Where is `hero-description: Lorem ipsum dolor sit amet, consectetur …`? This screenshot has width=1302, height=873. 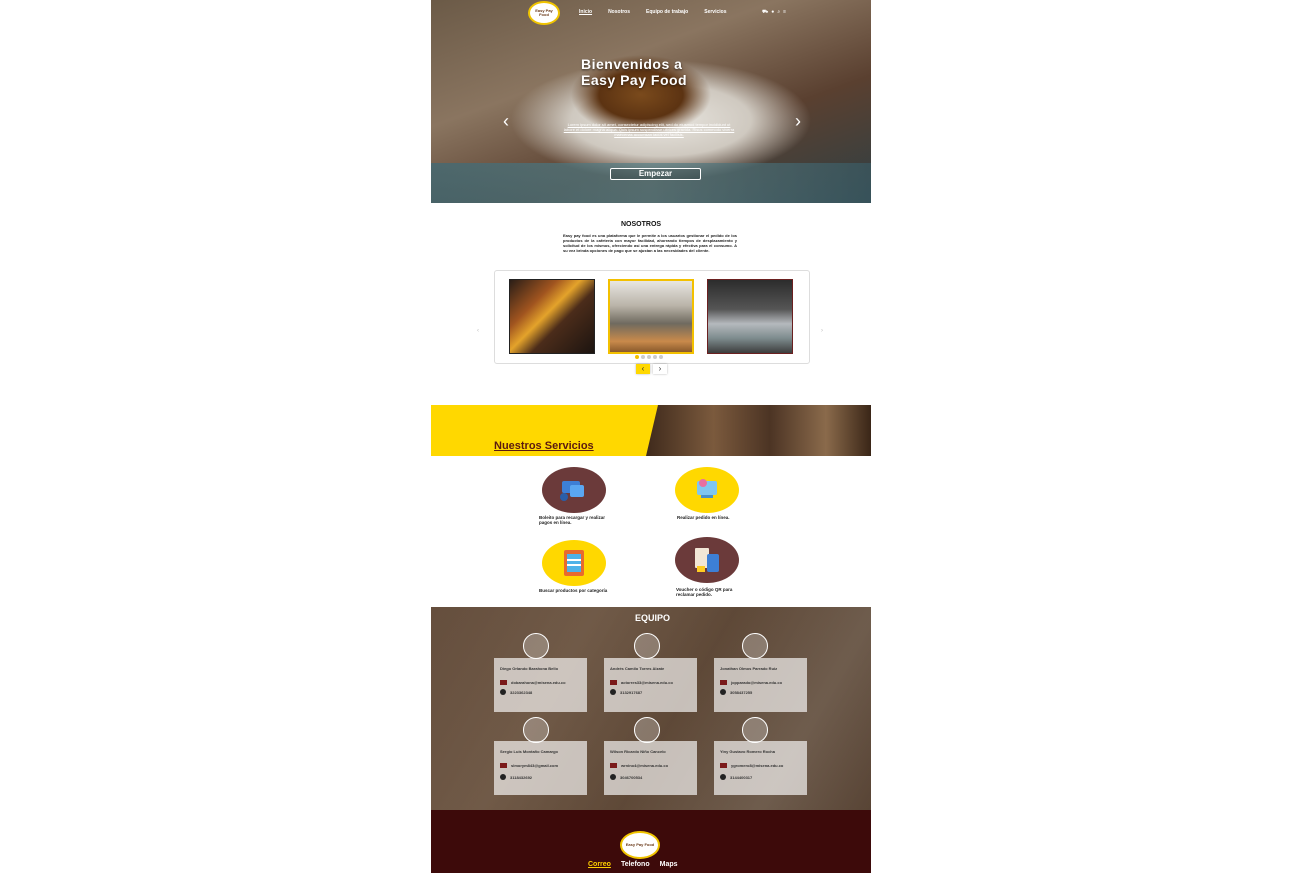
hero-description: Lorem ipsum dolor sit amet, consectetur … is located at coordinates (649, 129).